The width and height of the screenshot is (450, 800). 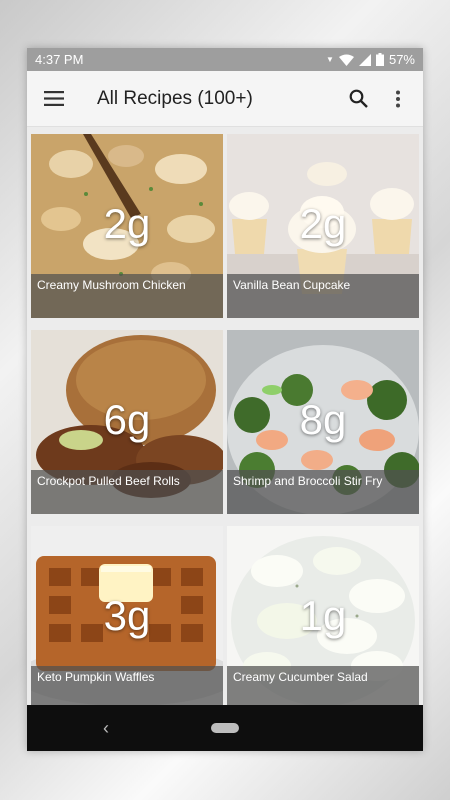 I want to click on recipe-title: Keto Pumpkin Waffles, so click(x=127, y=688).